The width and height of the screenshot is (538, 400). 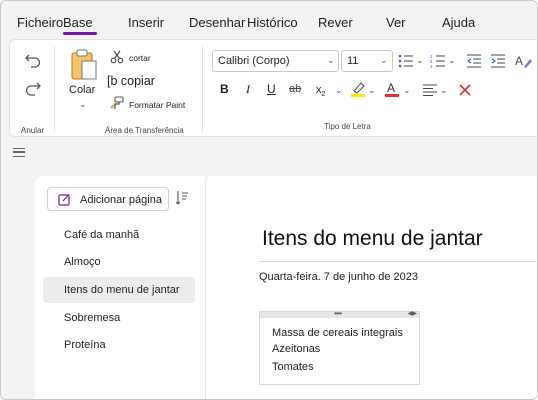 I want to click on font-name-value: Calibri (Corpo), so click(x=254, y=61).